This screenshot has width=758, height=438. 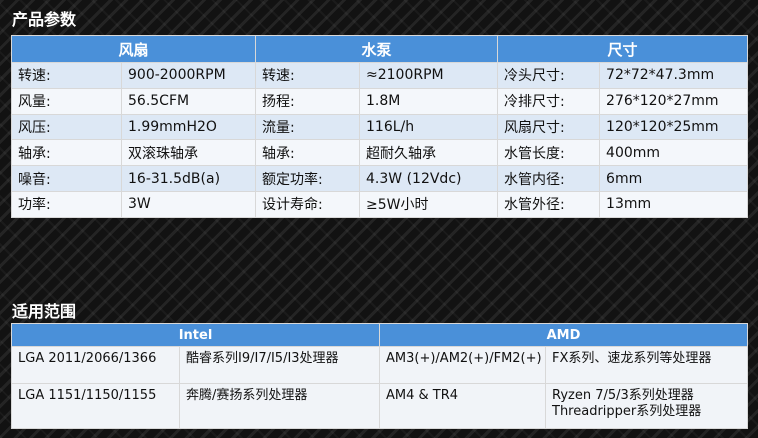 What do you see at coordinates (549, 75) in the screenshot?
I see `cell: 冷头尺寸:` at bounding box center [549, 75].